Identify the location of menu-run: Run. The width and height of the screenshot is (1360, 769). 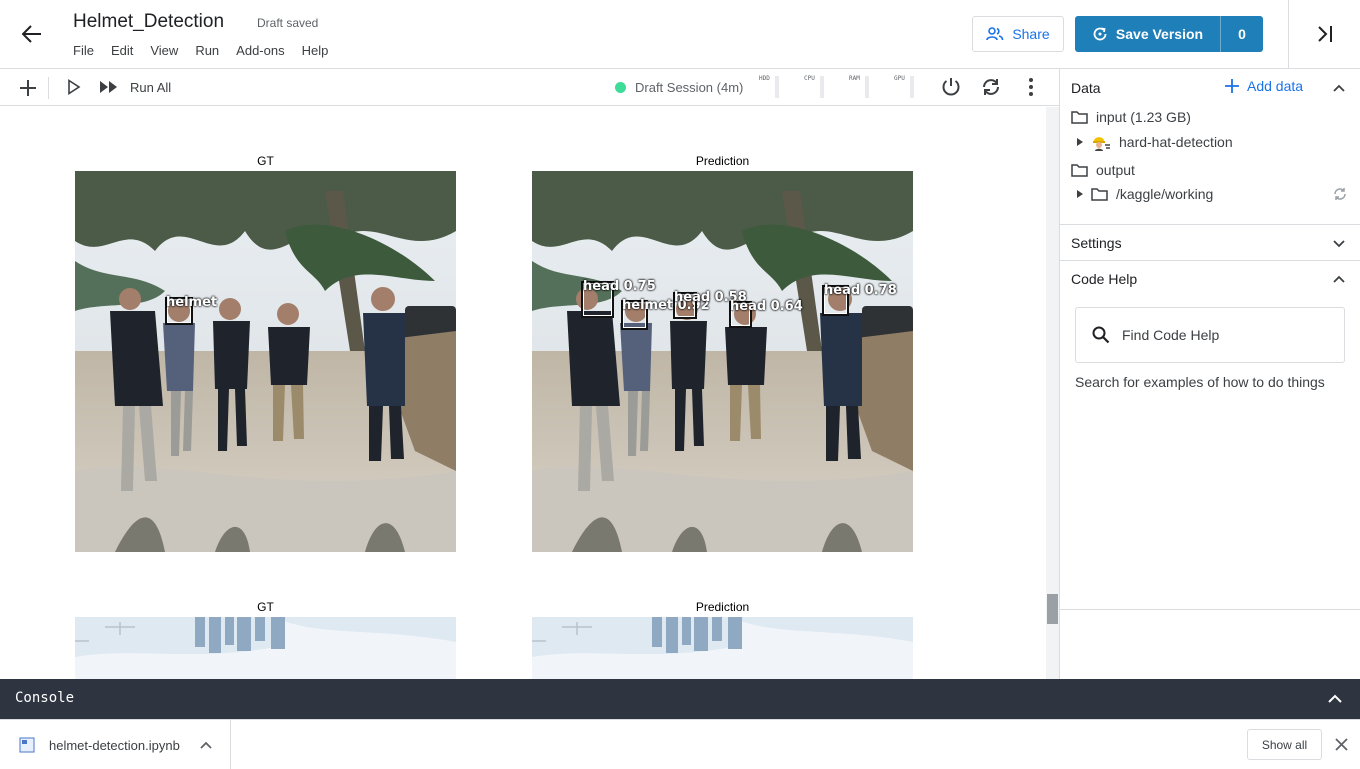
(207, 50).